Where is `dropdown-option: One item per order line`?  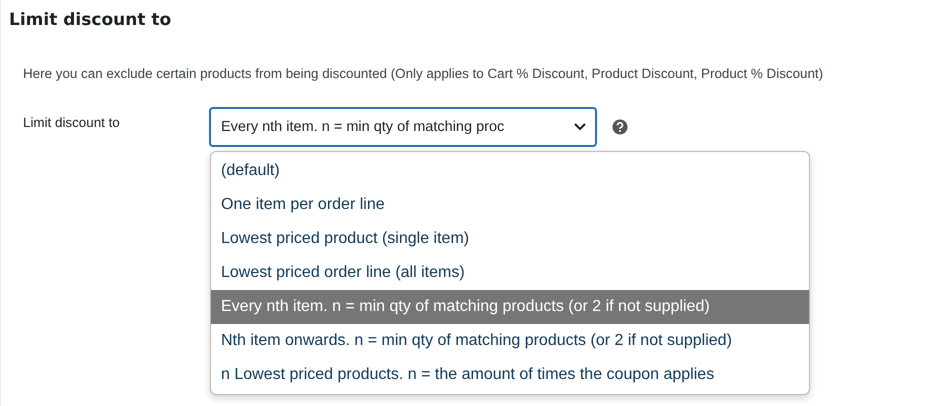 dropdown-option: One item per order line is located at coordinates (510, 205).